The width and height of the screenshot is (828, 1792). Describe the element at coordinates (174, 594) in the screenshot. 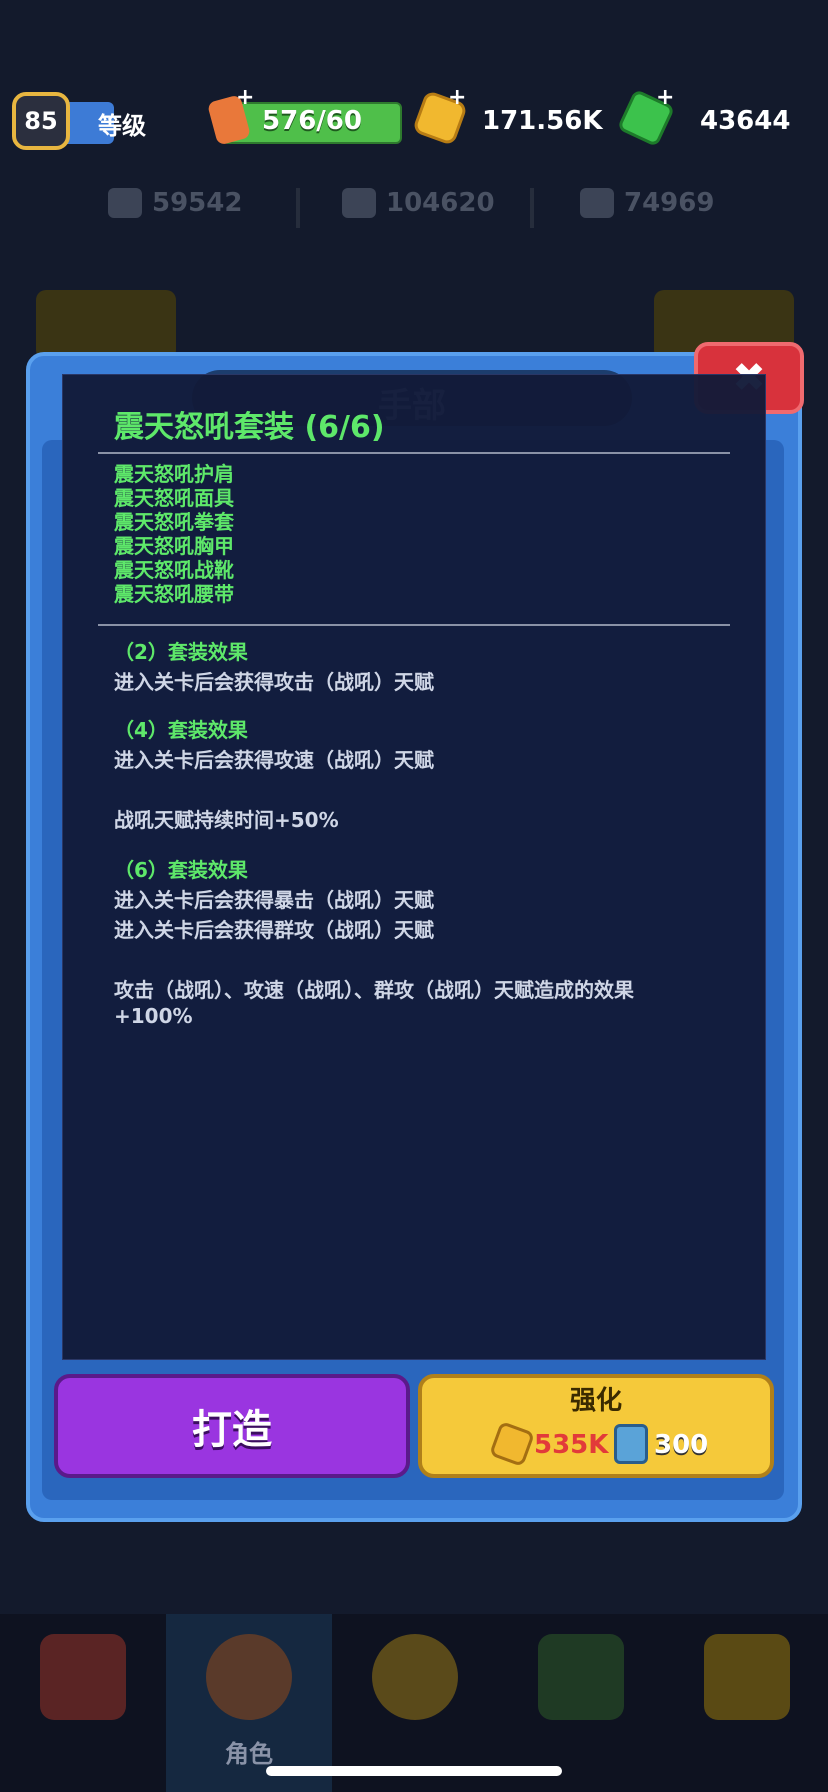

I see `set-piece: 震天怒吼腰带` at that location.